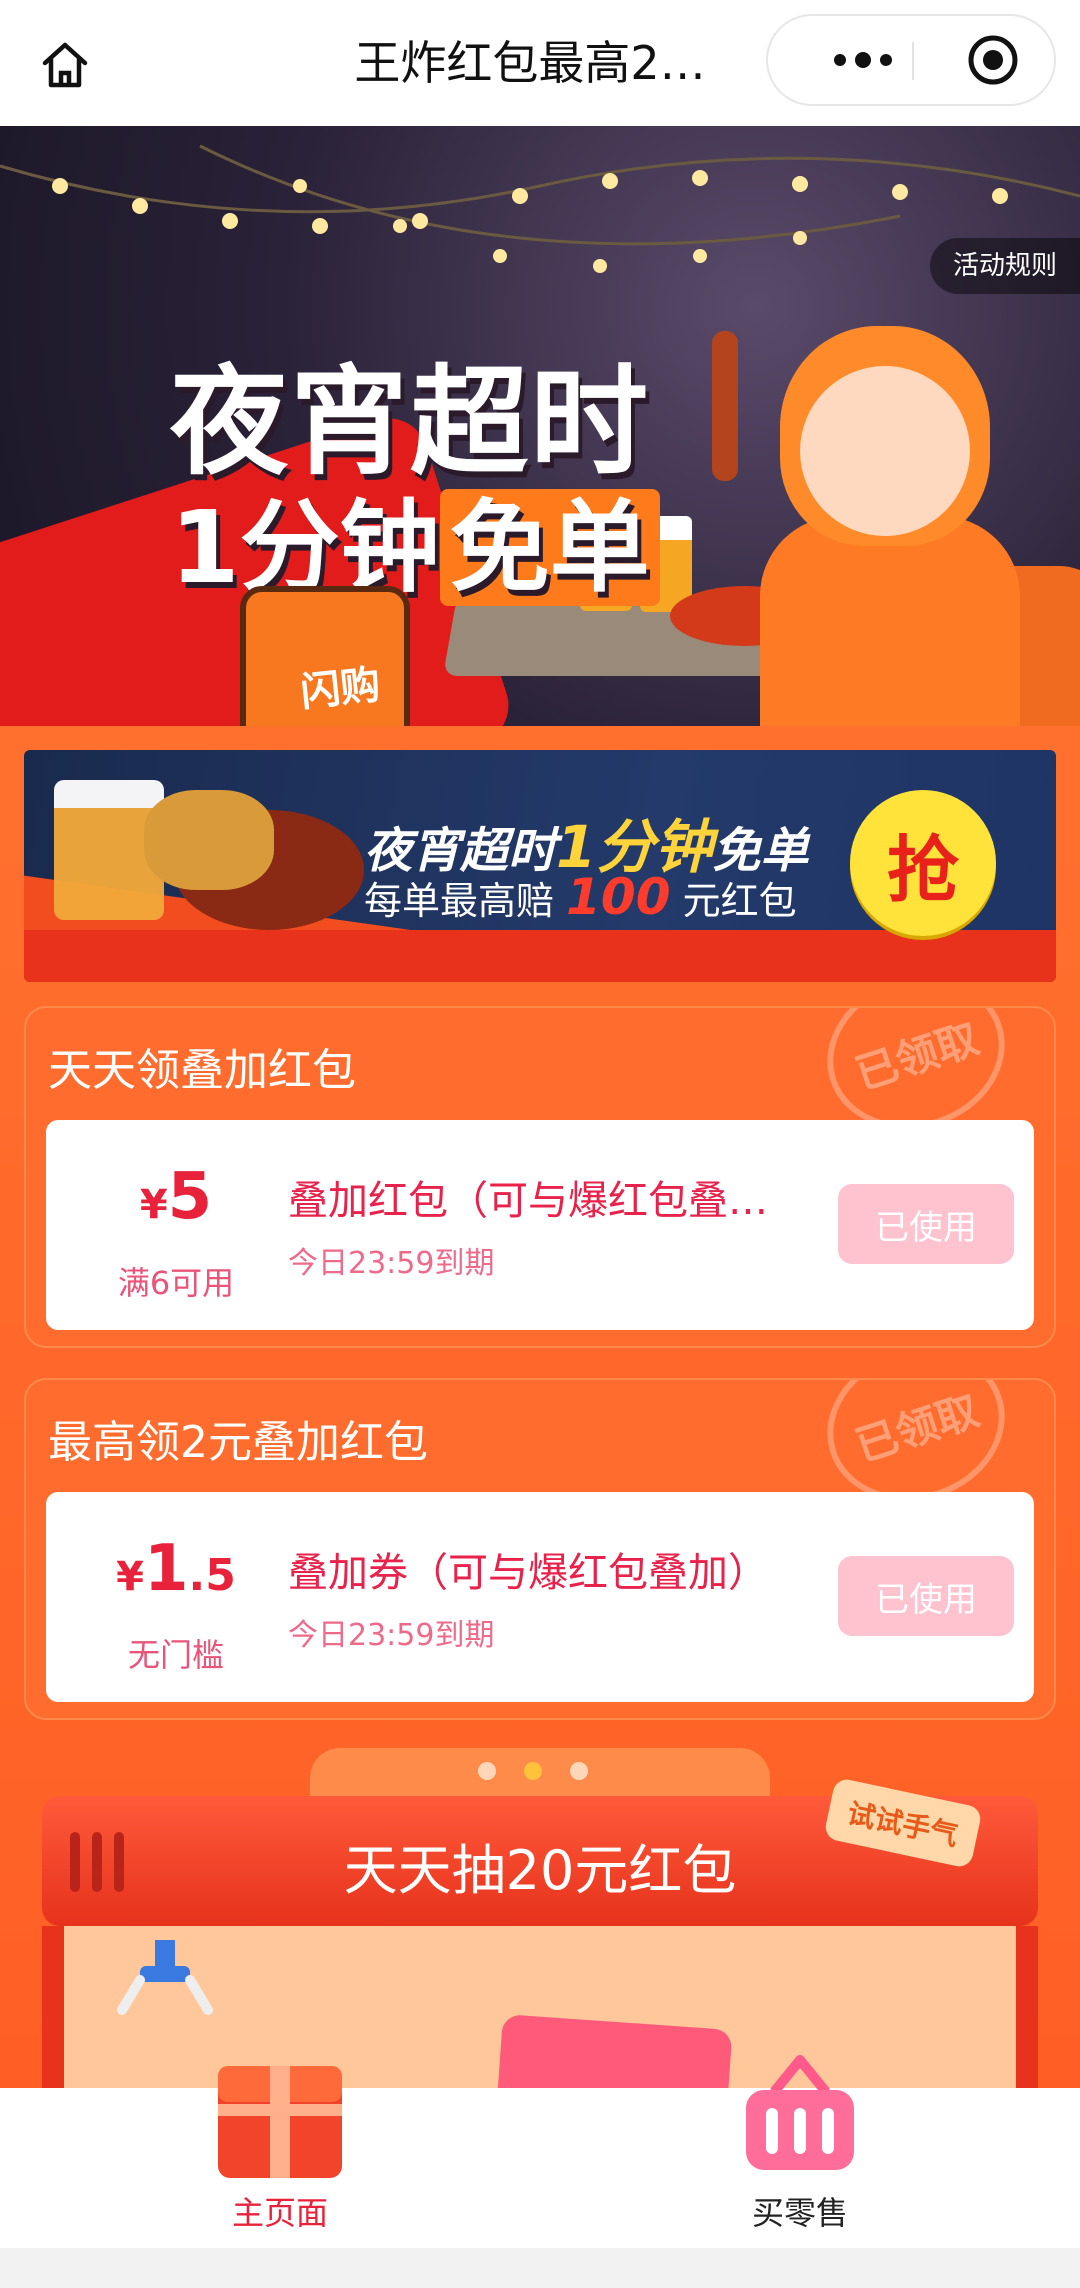  Describe the element at coordinates (725, 406) in the screenshot. I see `skewer-illustration` at that location.